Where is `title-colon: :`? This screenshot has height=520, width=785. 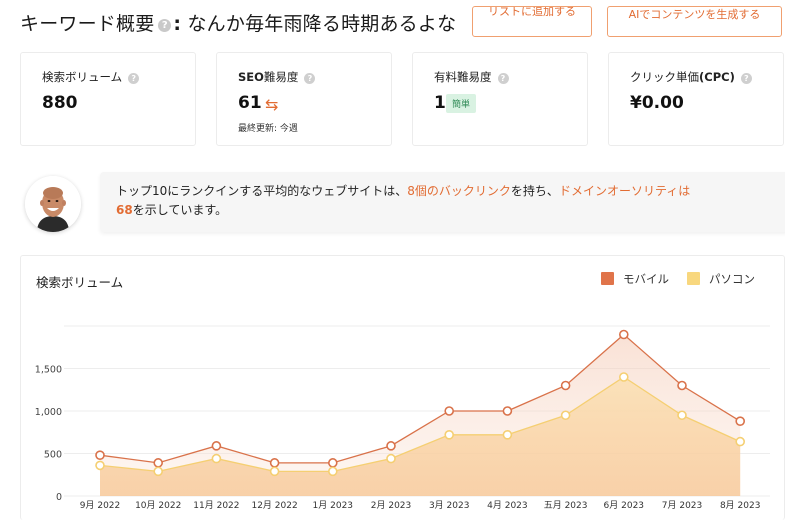 title-colon: : is located at coordinates (177, 24).